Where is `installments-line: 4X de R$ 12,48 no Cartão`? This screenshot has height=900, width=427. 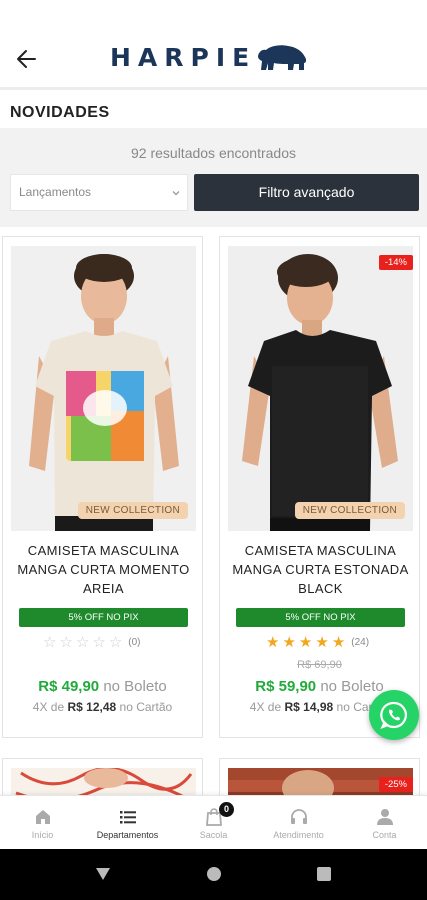 installments-line: 4X de R$ 12,48 no Cartão is located at coordinates (102, 707).